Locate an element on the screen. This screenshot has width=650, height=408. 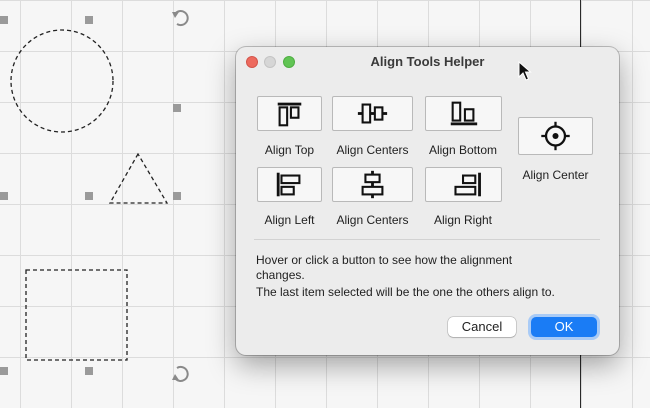
crosshair-icon is located at coordinates (555, 136).